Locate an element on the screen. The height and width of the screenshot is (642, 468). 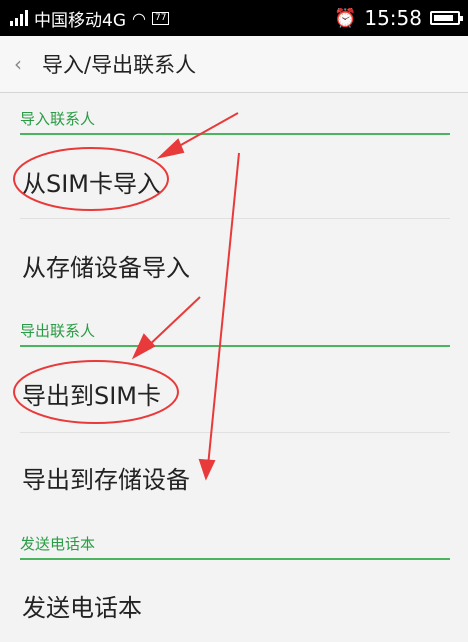
alarm-icon: ⏰ is located at coordinates (345, 18).